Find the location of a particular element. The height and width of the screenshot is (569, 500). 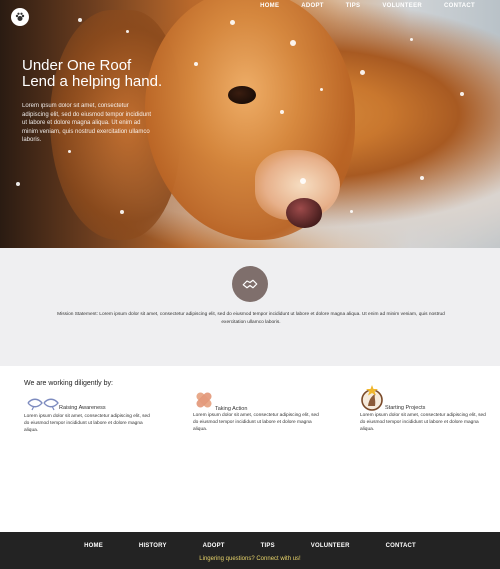

footer-nav-home: HOME is located at coordinates (93, 546).